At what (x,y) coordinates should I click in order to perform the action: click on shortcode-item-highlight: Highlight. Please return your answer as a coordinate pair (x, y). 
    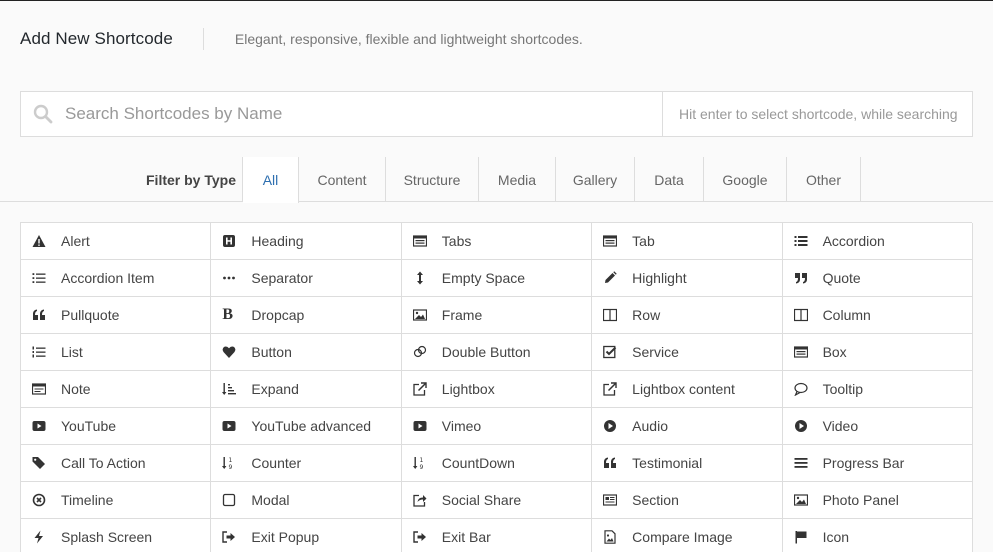
    Looking at the image, I should click on (687, 278).